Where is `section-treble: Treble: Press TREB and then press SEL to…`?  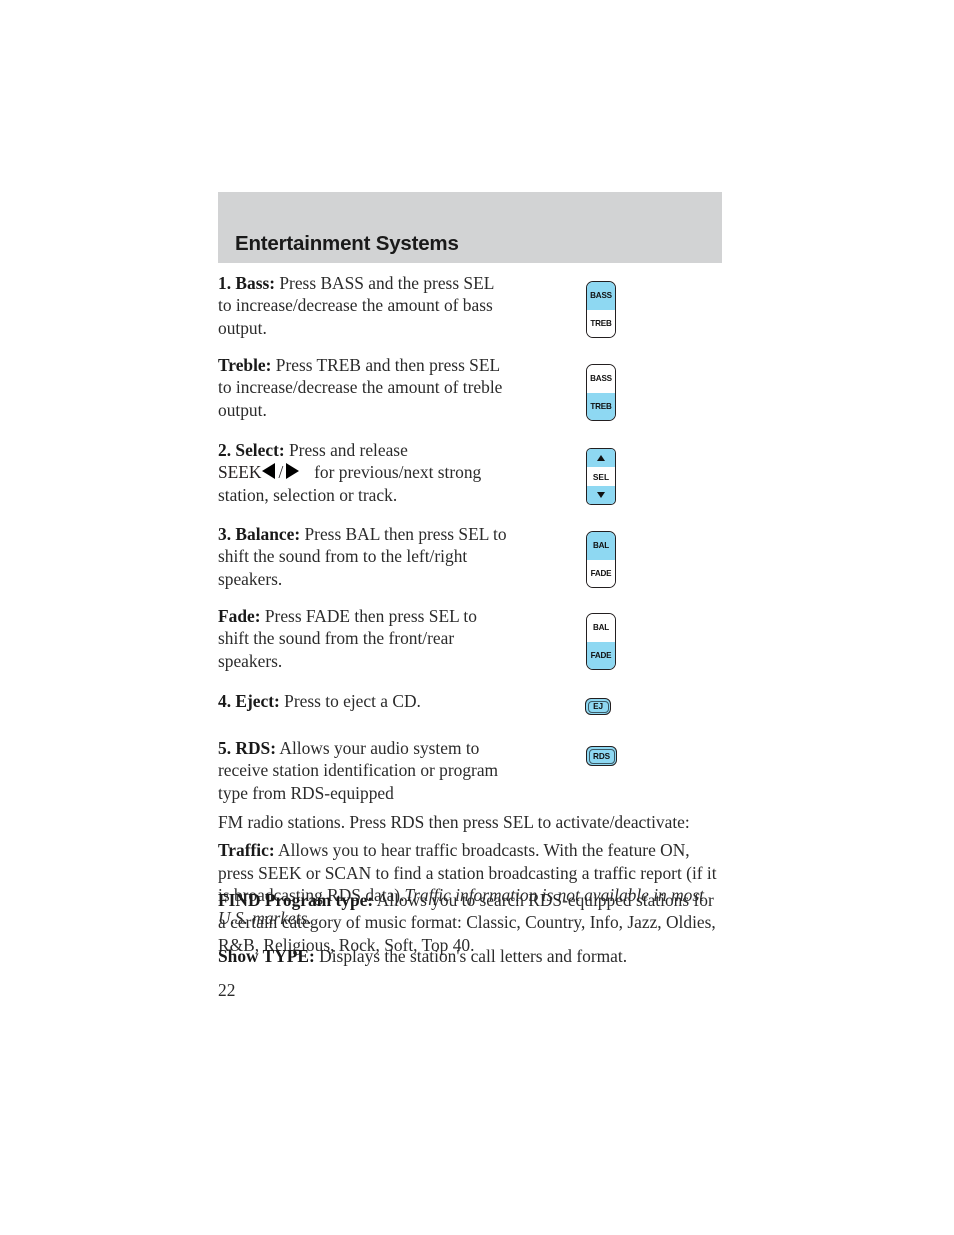 section-treble: Treble: Press TREB and then press SEL to… is located at coordinates (363, 387).